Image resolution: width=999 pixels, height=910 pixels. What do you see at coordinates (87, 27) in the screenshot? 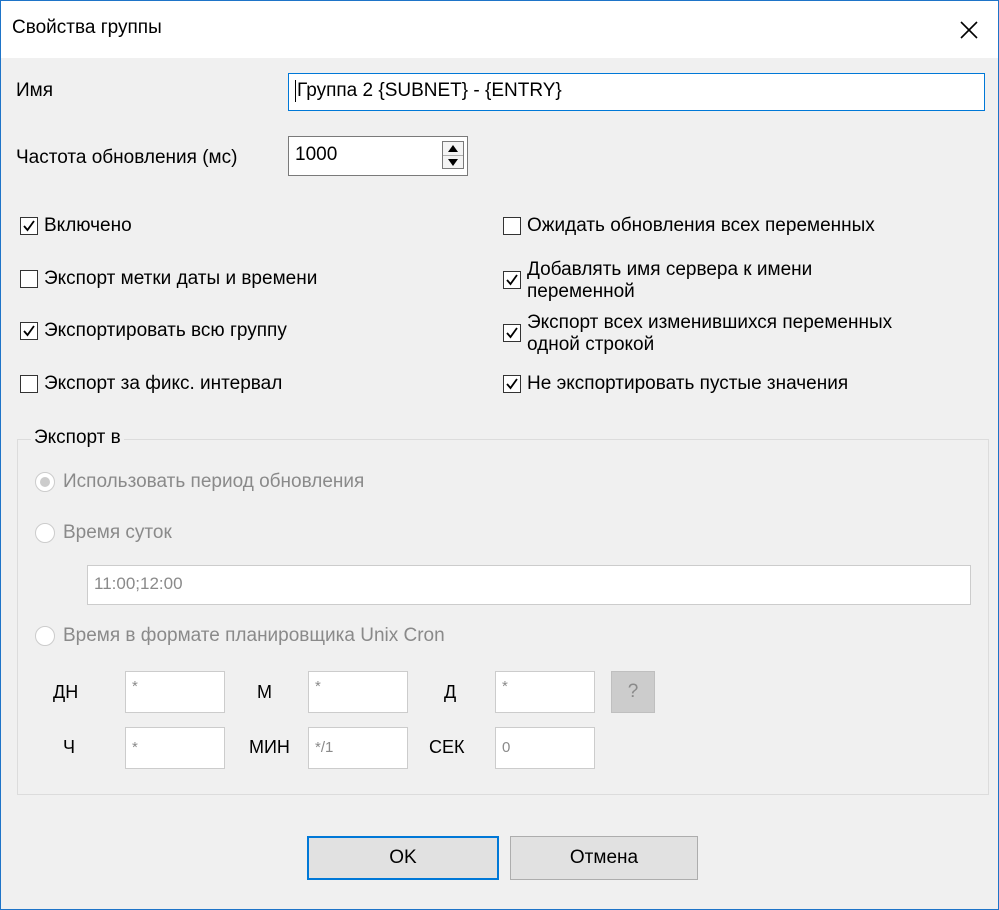
I see `dialog-title: Свойства группы` at bounding box center [87, 27].